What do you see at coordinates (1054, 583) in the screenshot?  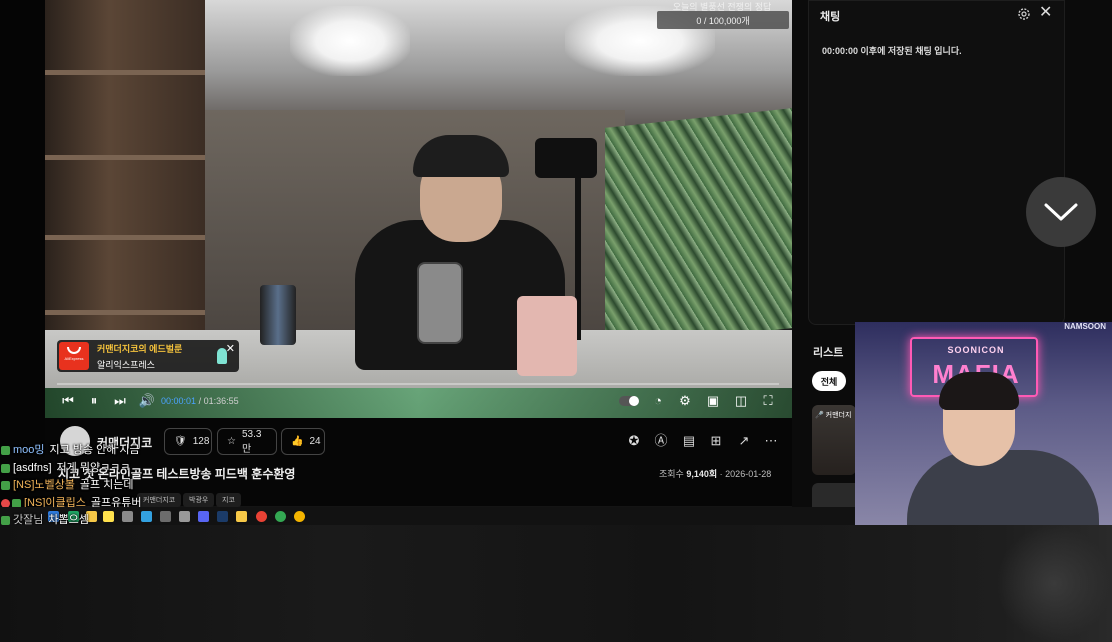 I see `blurred-background` at bounding box center [1054, 583].